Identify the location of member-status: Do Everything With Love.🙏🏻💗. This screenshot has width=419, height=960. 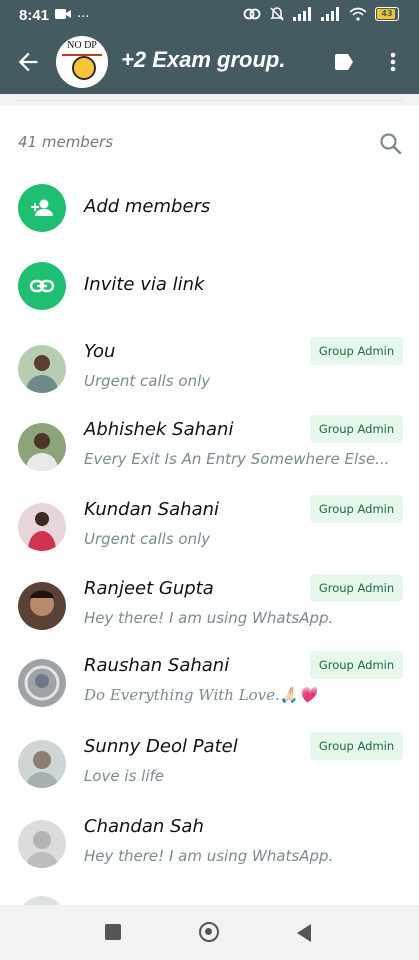
(201, 695).